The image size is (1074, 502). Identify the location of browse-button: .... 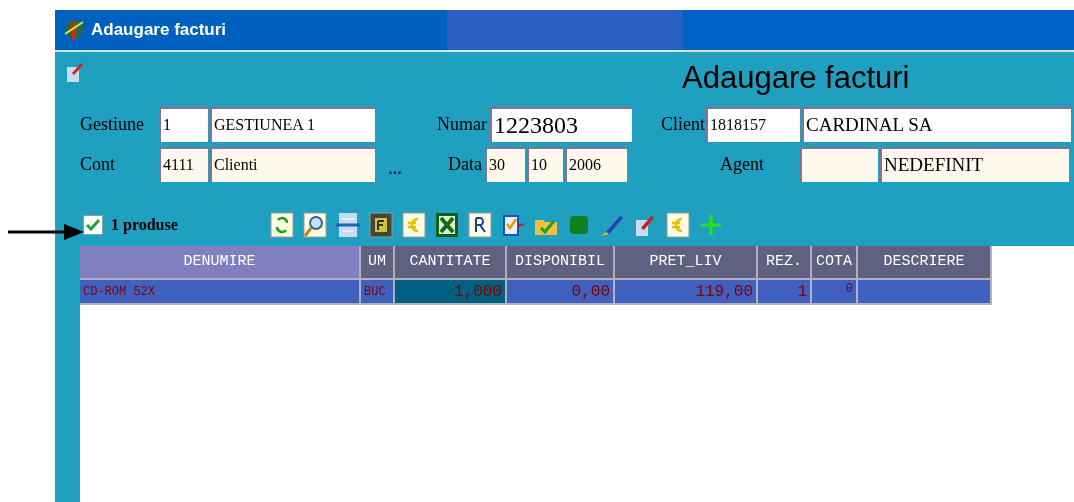
(395, 169).